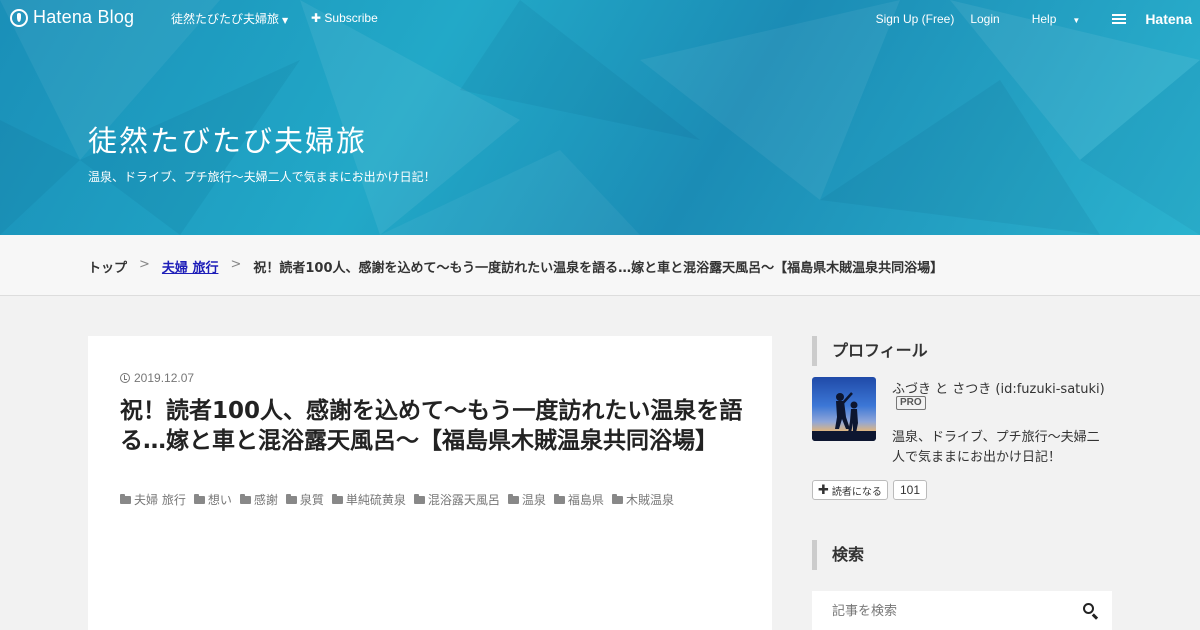 This screenshot has width=1200, height=630. I want to click on category-link: 感謝, so click(258, 499).